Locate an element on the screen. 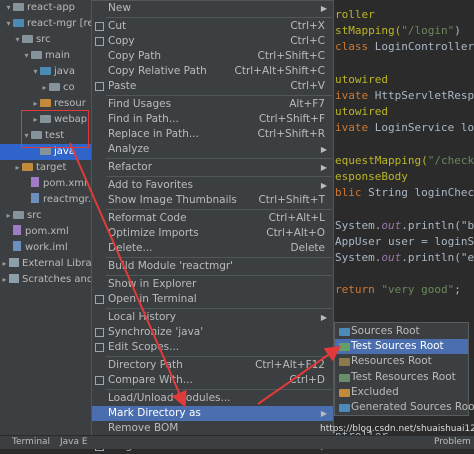 This screenshot has height=454, width=474. scratches-icon is located at coordinates (14, 278).